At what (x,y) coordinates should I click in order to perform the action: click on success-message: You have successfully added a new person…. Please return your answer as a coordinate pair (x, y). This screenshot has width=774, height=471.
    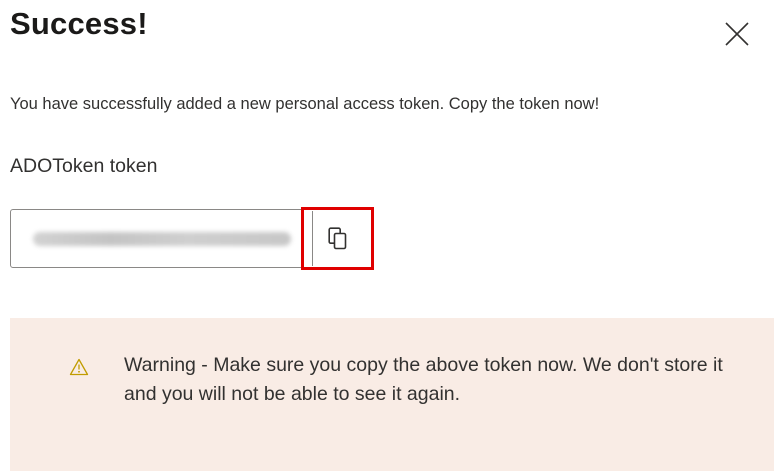
    Looking at the image, I should click on (305, 104).